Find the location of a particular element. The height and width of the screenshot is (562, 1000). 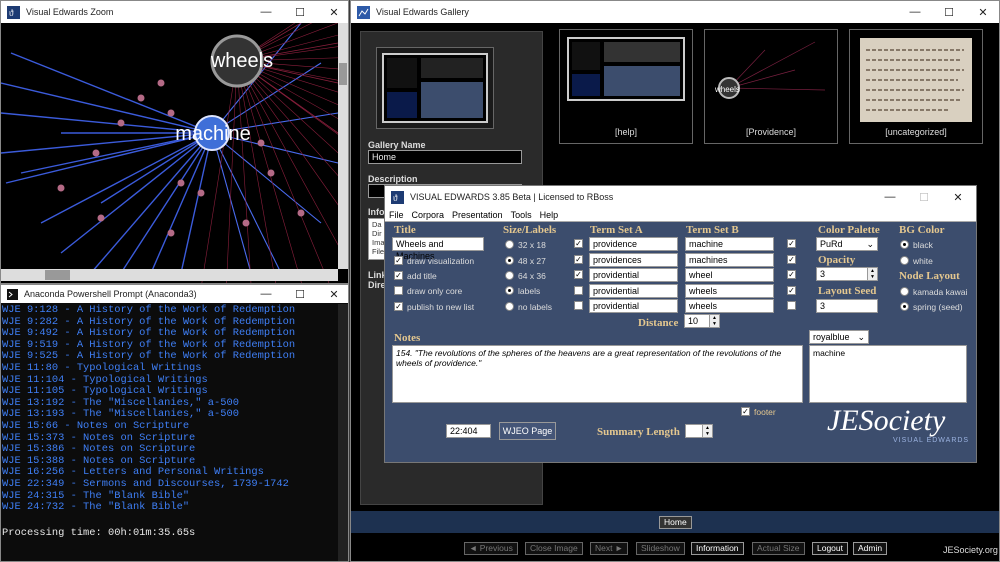

information-button: Information is located at coordinates (717, 548).